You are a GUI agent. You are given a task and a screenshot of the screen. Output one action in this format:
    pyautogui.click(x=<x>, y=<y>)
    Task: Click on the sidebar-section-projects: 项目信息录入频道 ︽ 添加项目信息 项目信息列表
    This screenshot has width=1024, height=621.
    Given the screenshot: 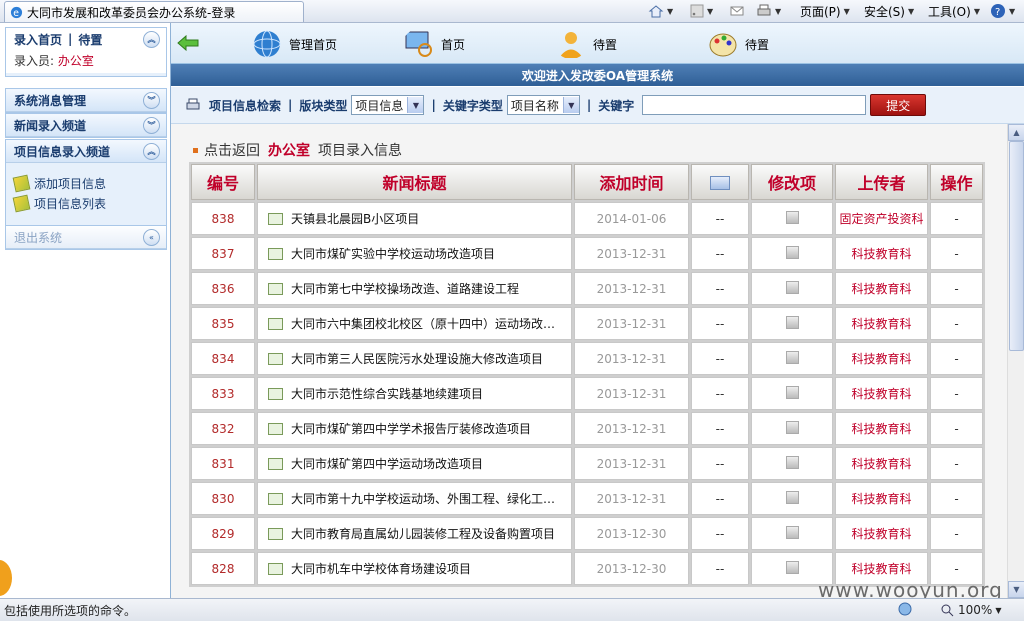 What is the action you would take?
    pyautogui.click(x=86, y=182)
    